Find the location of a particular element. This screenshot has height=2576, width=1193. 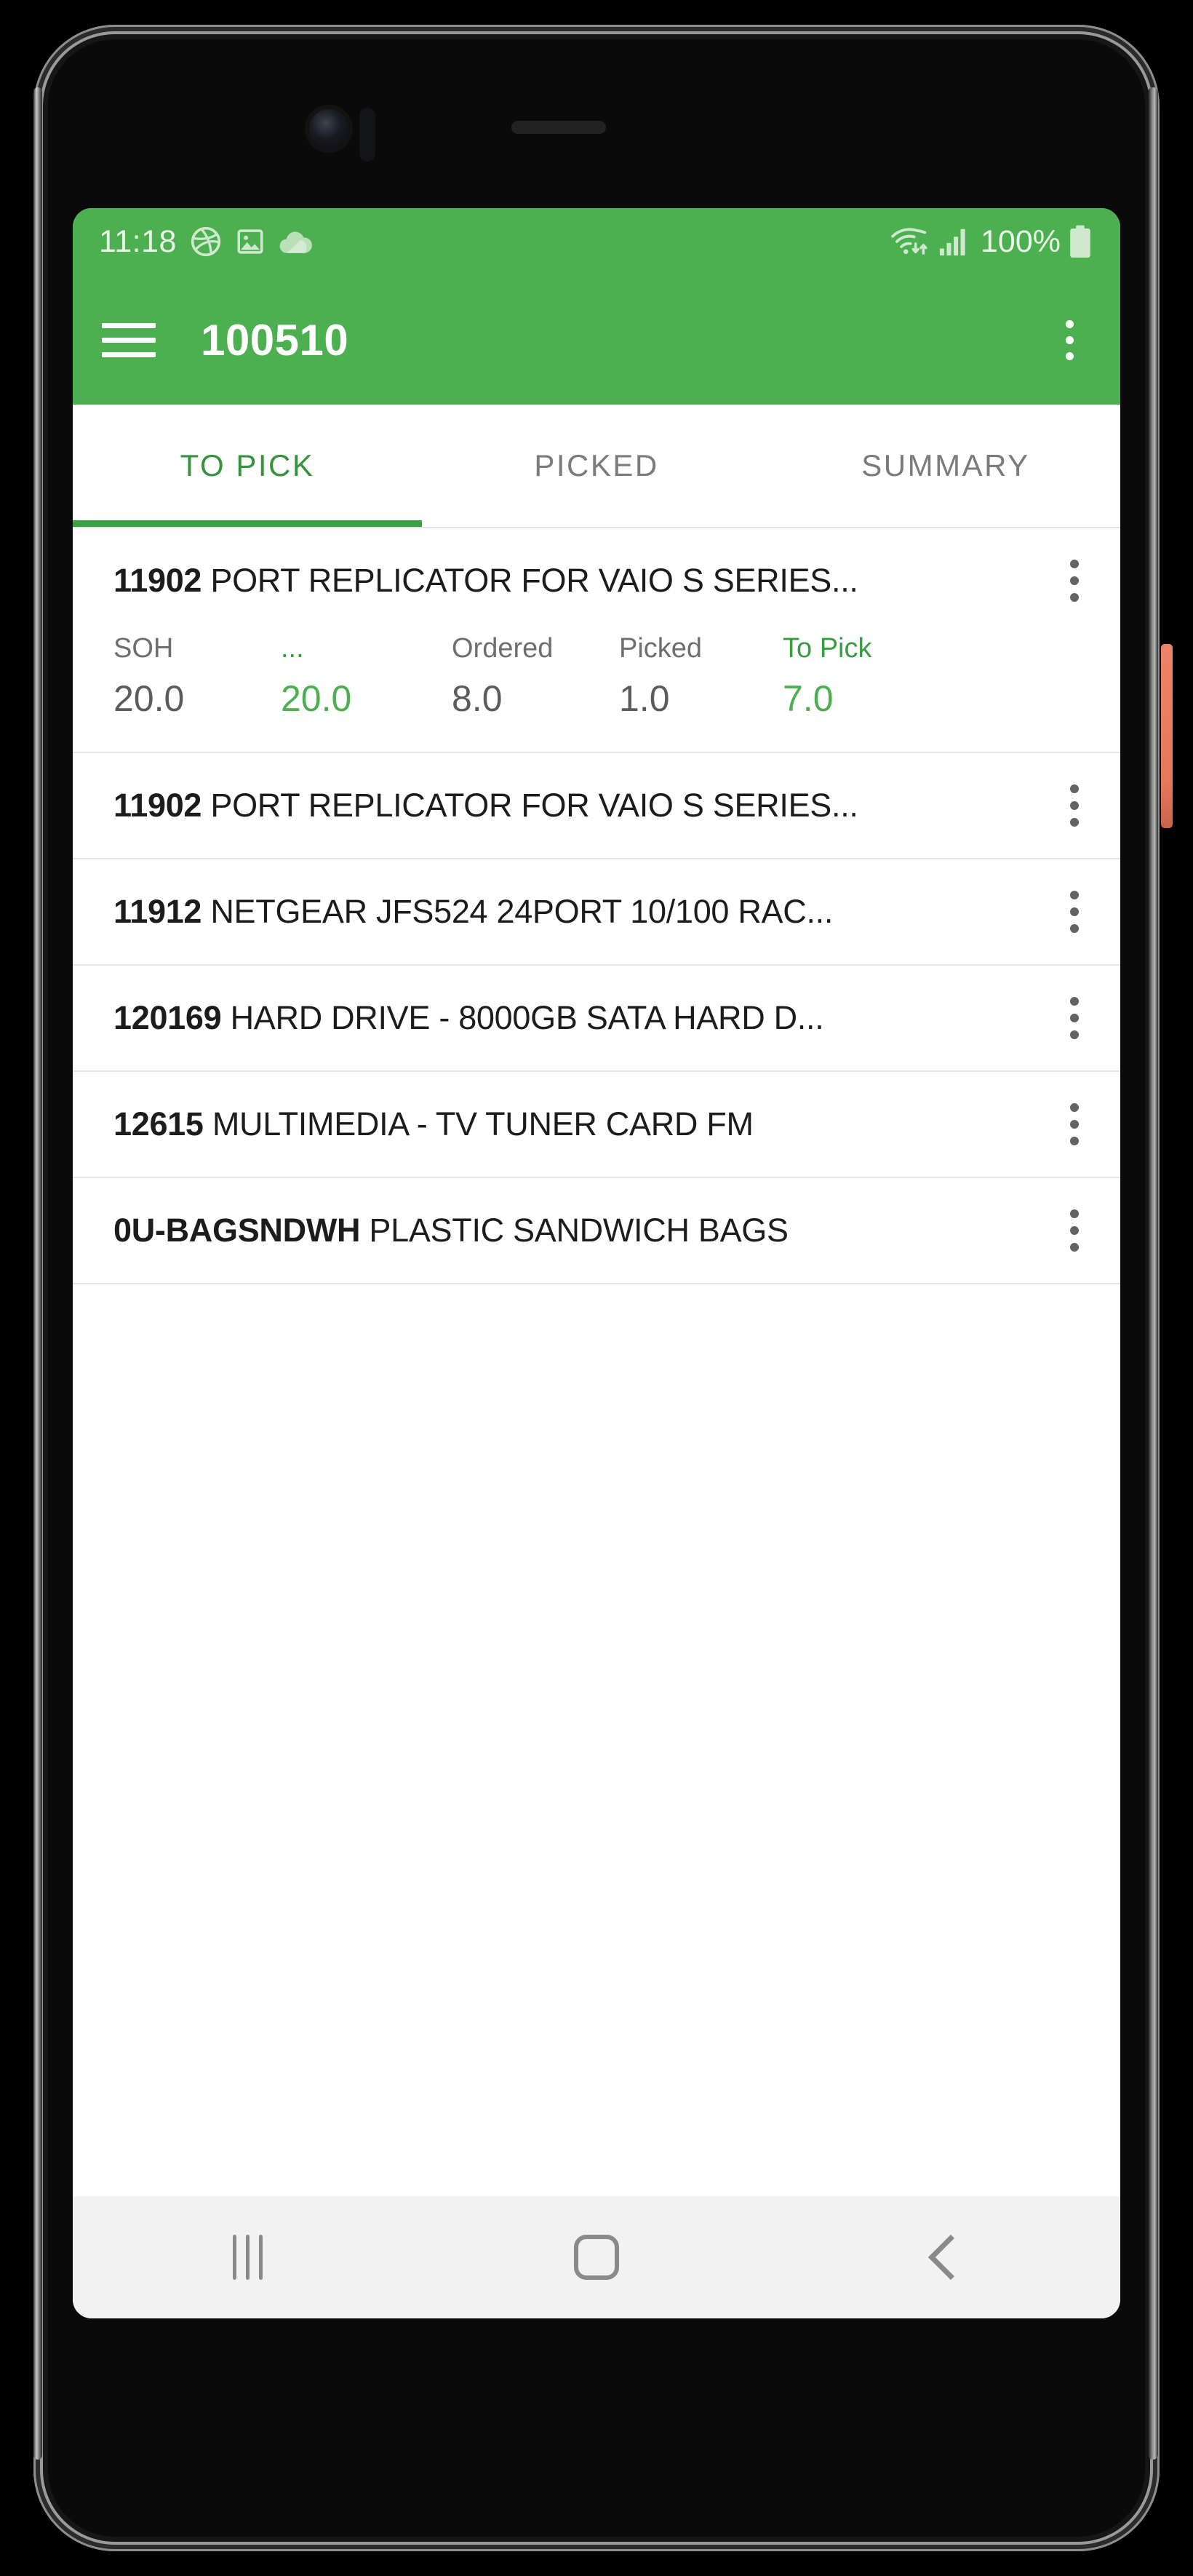

tab-summary: SUMMARY is located at coordinates (946, 466).